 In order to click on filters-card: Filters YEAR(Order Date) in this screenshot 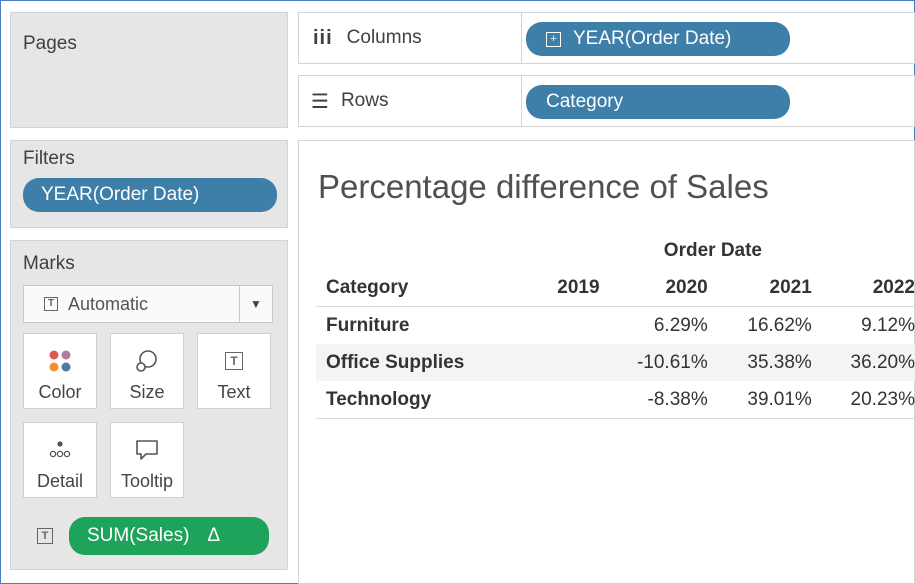, I will do `click(149, 184)`.